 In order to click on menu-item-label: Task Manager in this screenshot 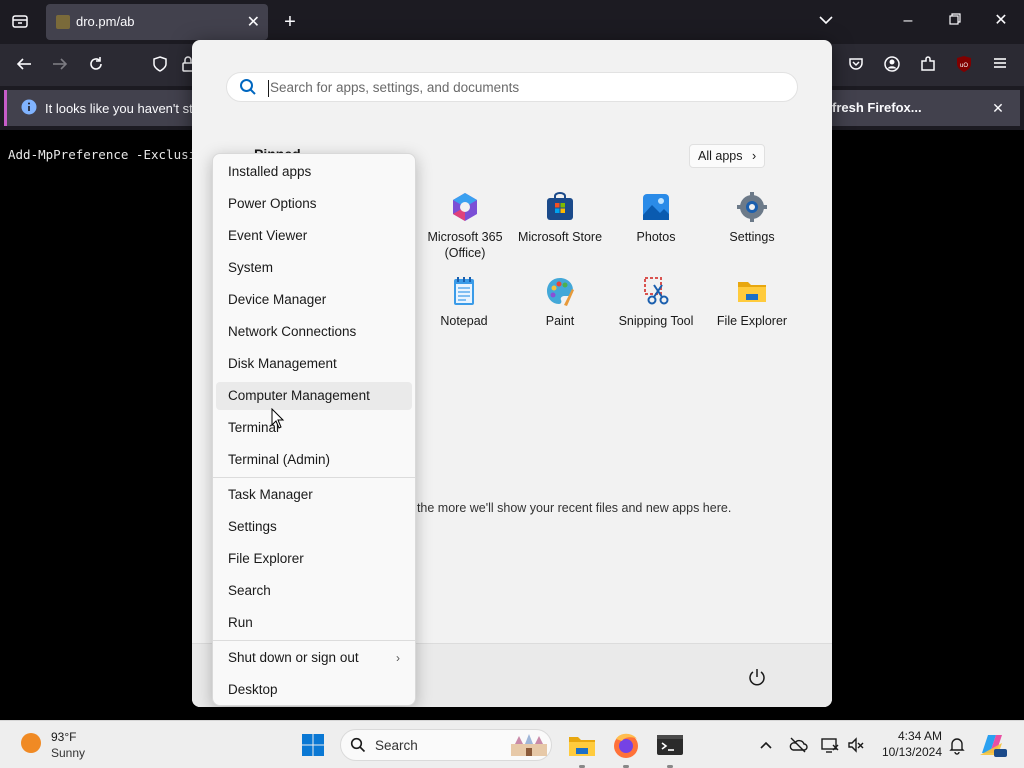, I will do `click(270, 494)`.